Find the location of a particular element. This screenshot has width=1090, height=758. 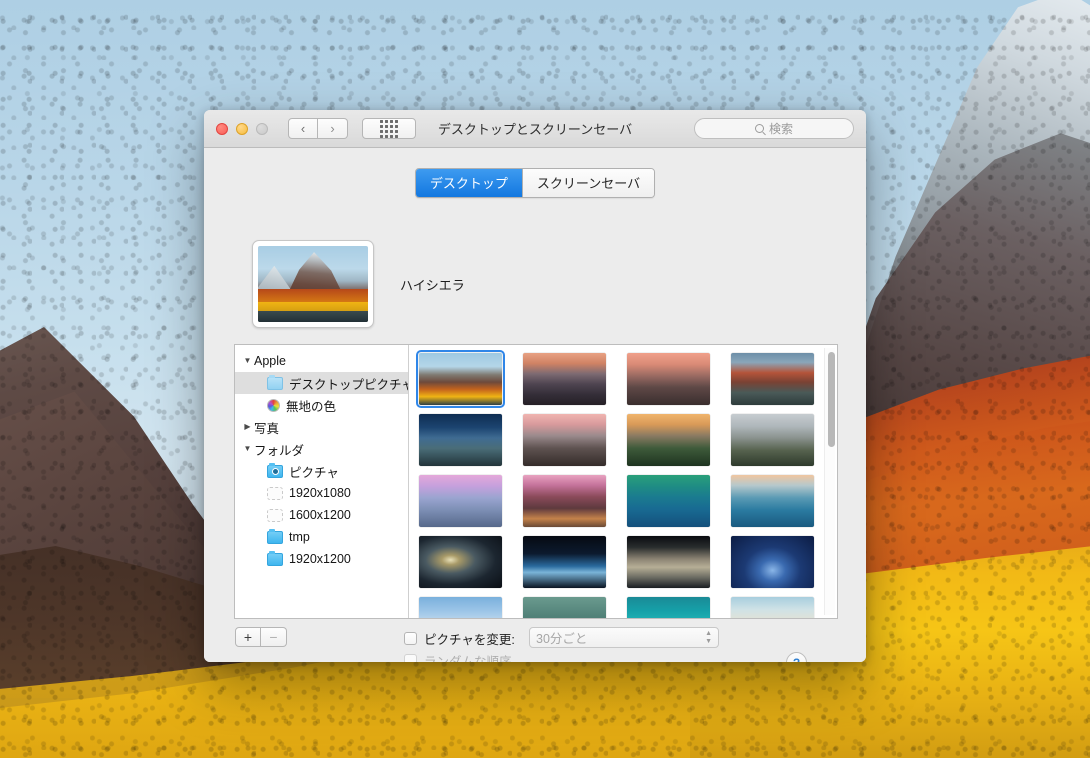

preview-image is located at coordinates (313, 284).